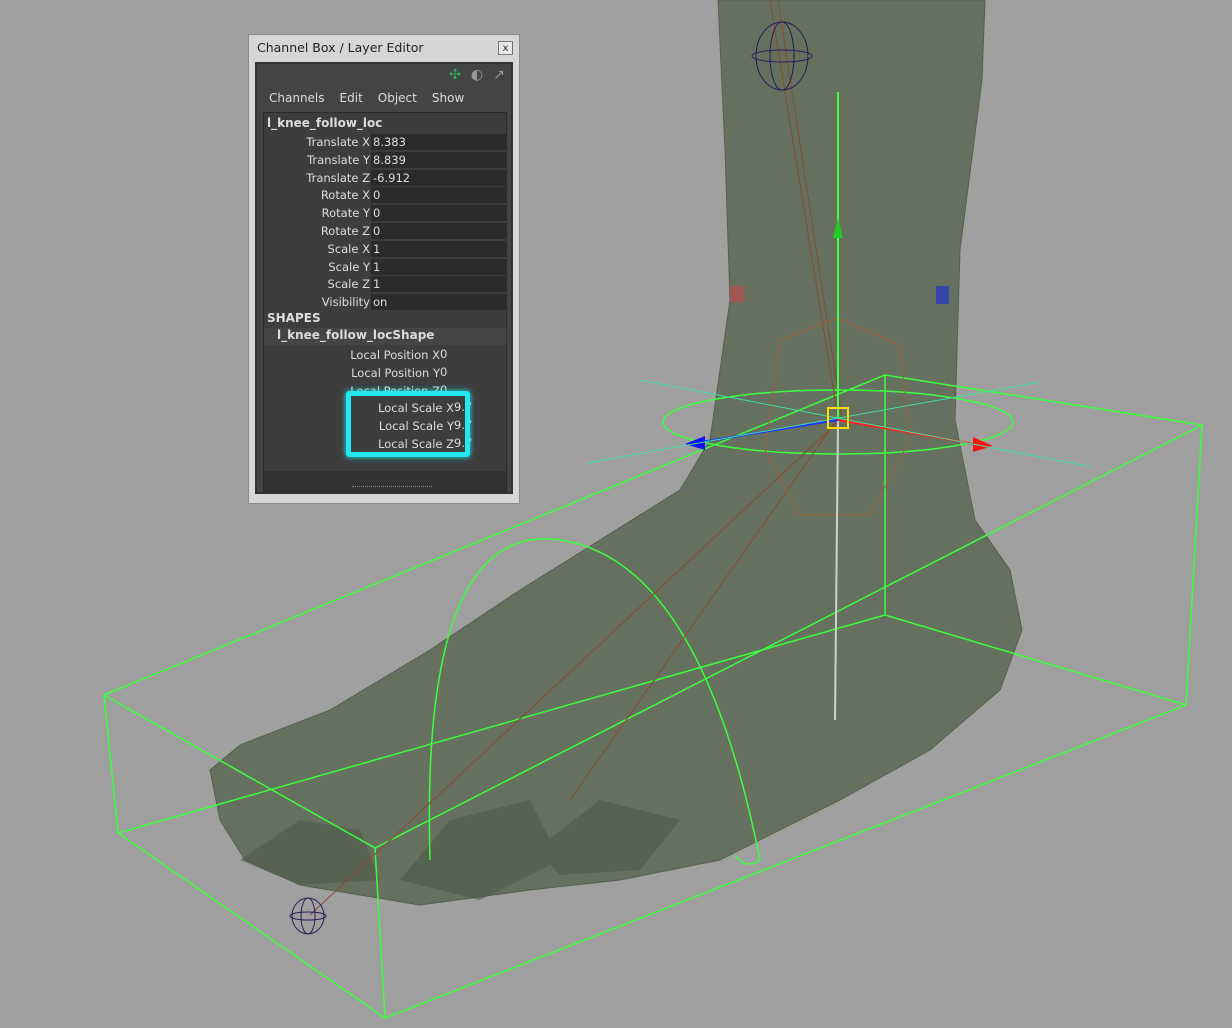  Describe the element at coordinates (338, 142) in the screenshot. I see `channel-label: Translate X` at that location.